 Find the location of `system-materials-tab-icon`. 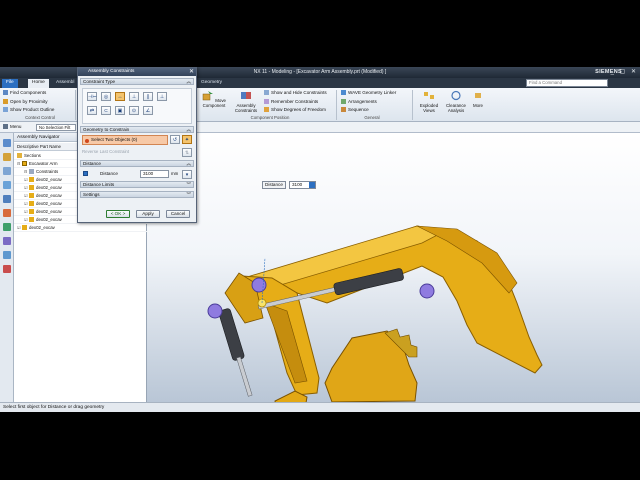

system-materials-tab-icon is located at coordinates (7, 241).